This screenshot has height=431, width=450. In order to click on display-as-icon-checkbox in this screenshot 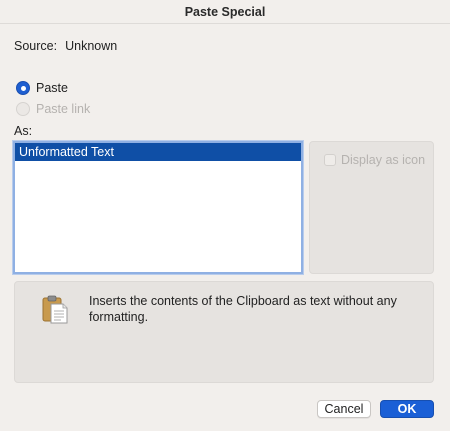, I will do `click(330, 160)`.